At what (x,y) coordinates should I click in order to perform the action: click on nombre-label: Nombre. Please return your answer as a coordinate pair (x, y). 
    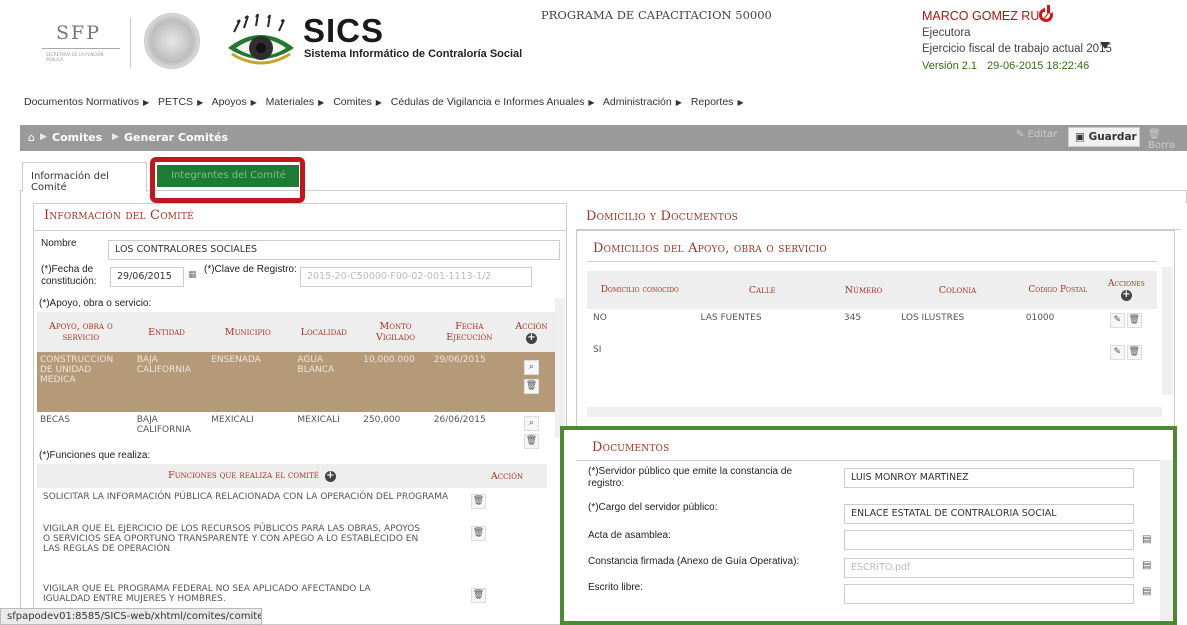
    Looking at the image, I should click on (59, 243).